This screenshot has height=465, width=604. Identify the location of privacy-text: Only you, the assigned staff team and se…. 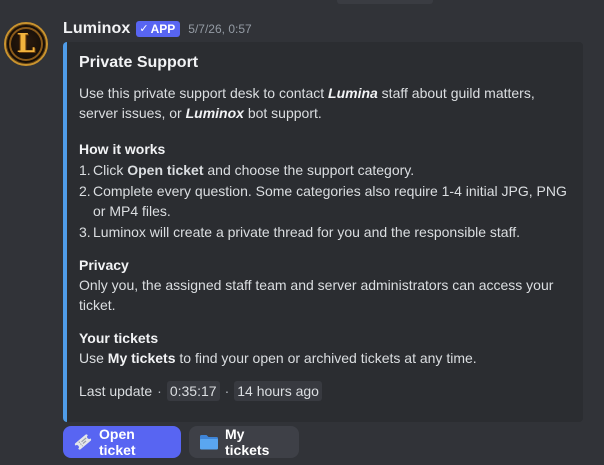
(316, 295).